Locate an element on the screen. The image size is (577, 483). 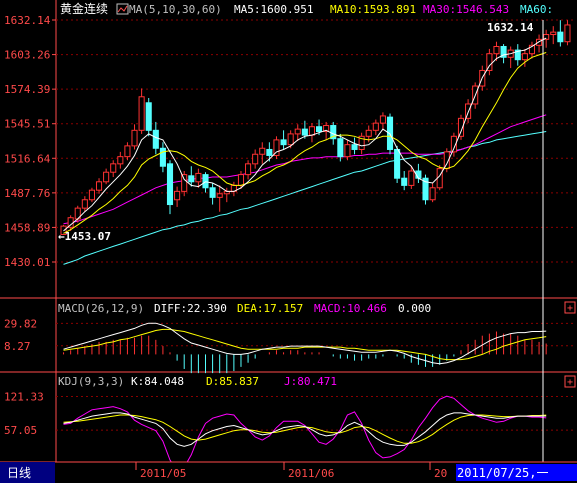
dea-path is located at coordinates (305, 344).